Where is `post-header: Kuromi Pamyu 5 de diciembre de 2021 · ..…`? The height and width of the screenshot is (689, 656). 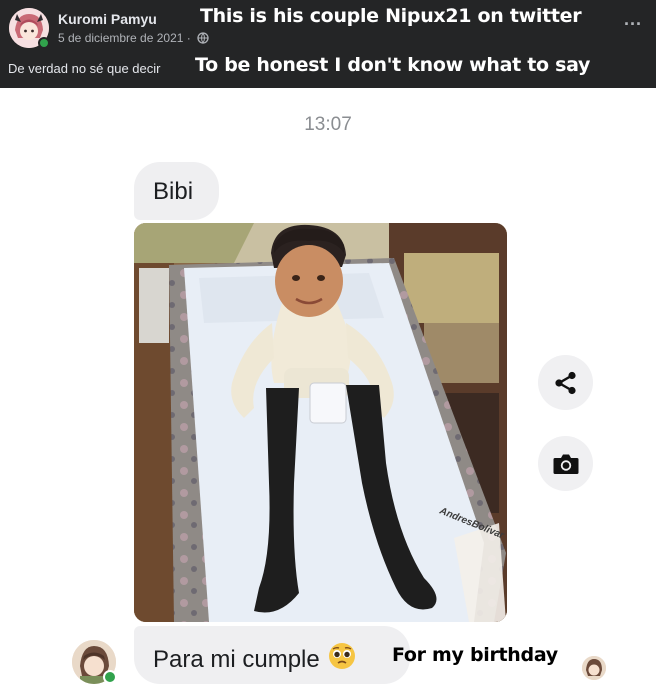 post-header: Kuromi Pamyu 5 de diciembre de 2021 · ..… is located at coordinates (328, 44).